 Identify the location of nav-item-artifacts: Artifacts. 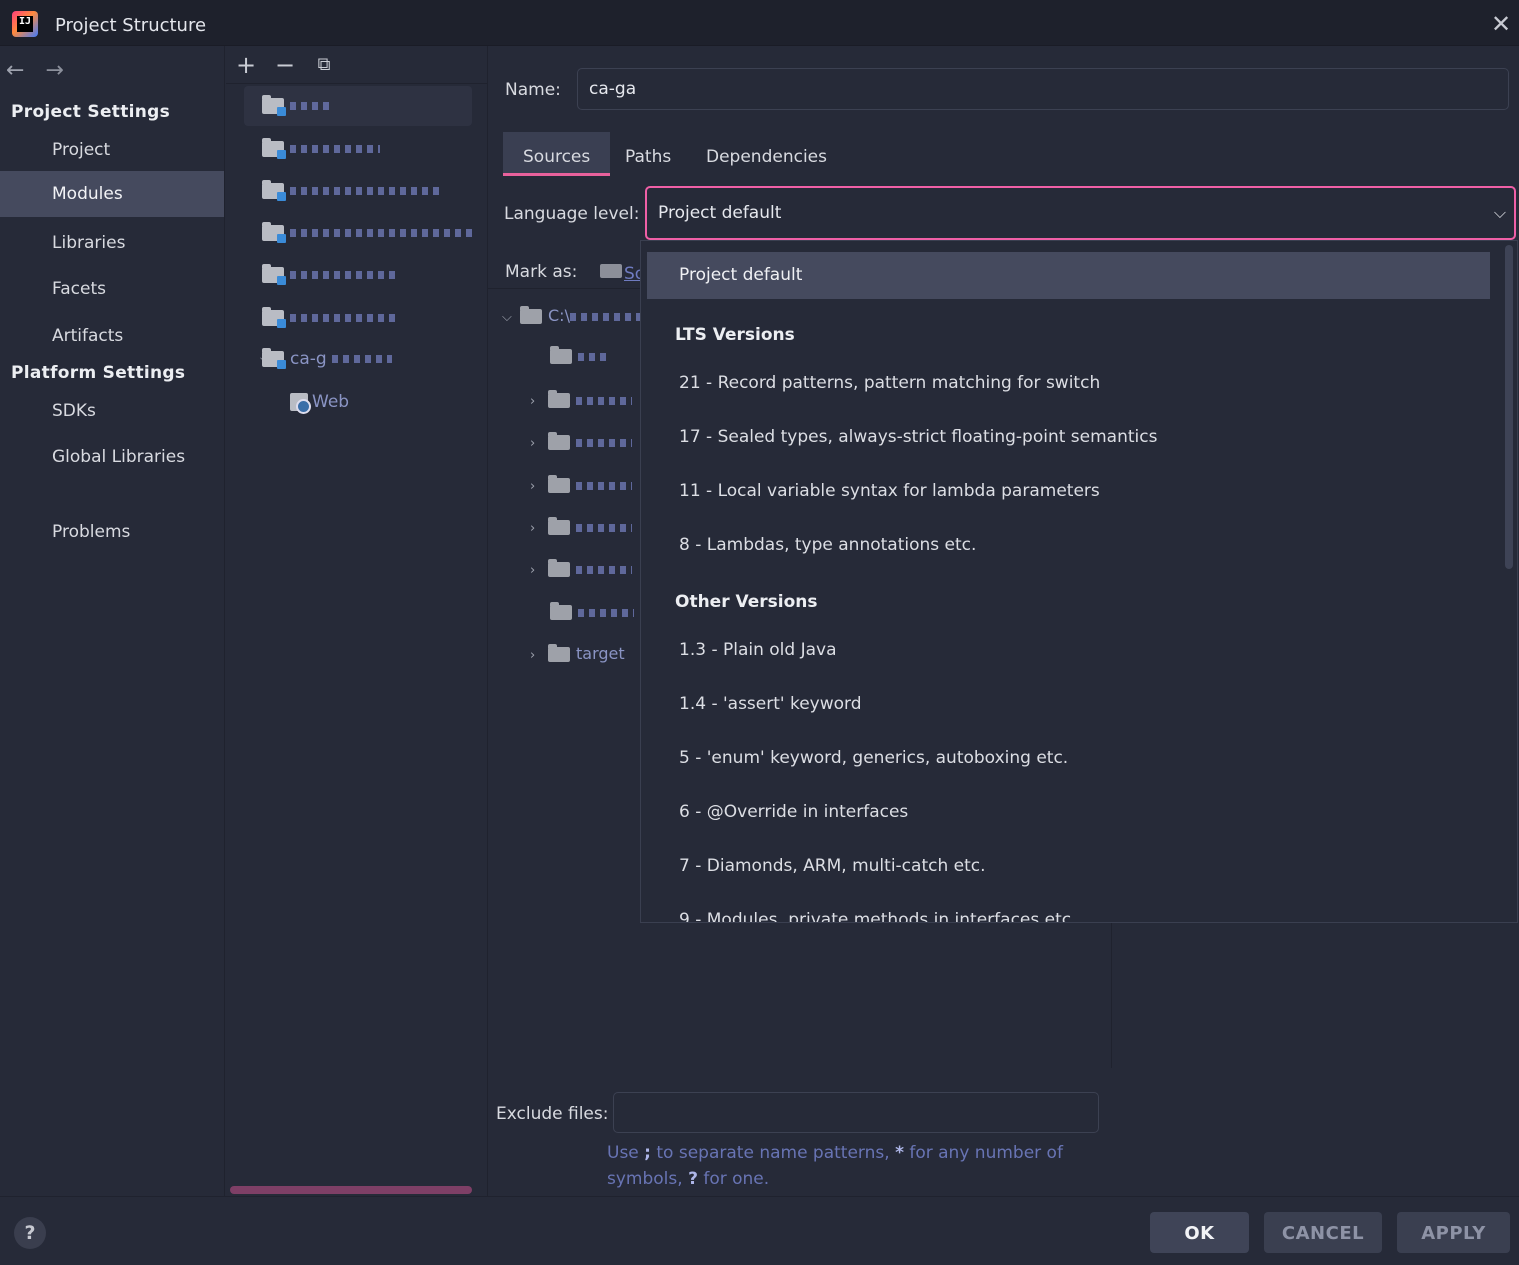
(112, 336).